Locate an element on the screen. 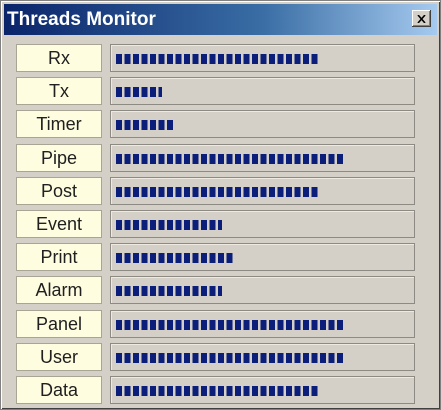 This screenshot has width=441, height=410. thread-row: Rx is located at coordinates (218, 58).